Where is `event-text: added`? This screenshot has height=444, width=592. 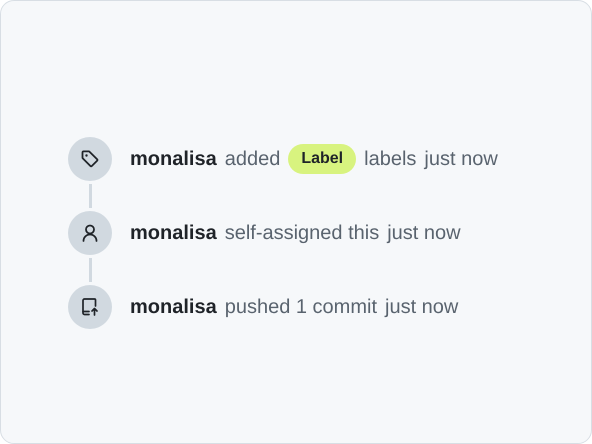
event-text: added is located at coordinates (252, 159).